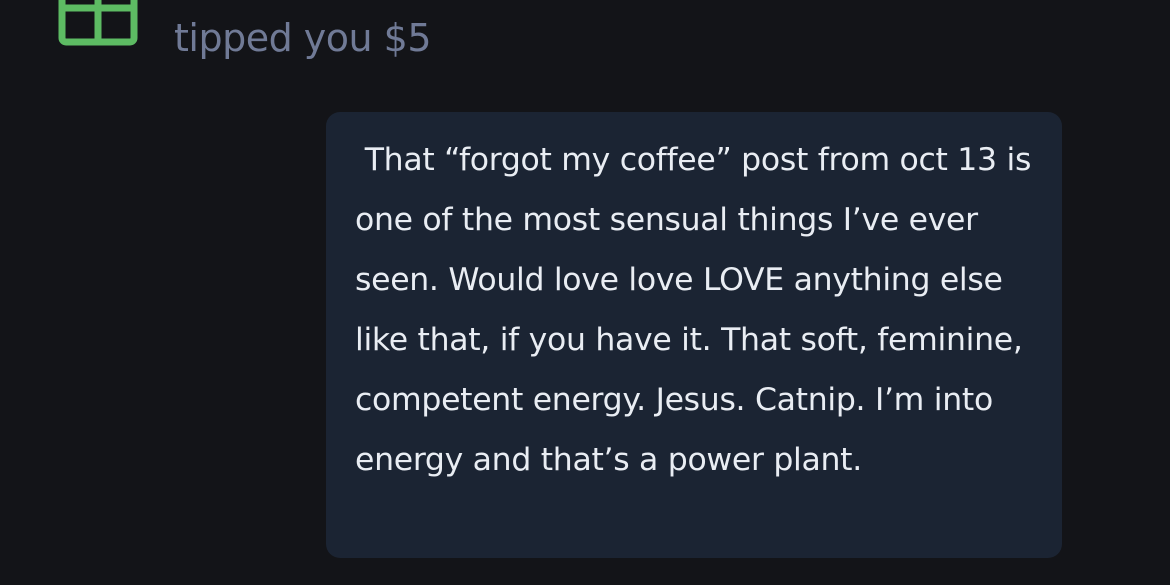 The image size is (1170, 585). What do you see at coordinates (98, 23) in the screenshot?
I see `gift-icon` at bounding box center [98, 23].